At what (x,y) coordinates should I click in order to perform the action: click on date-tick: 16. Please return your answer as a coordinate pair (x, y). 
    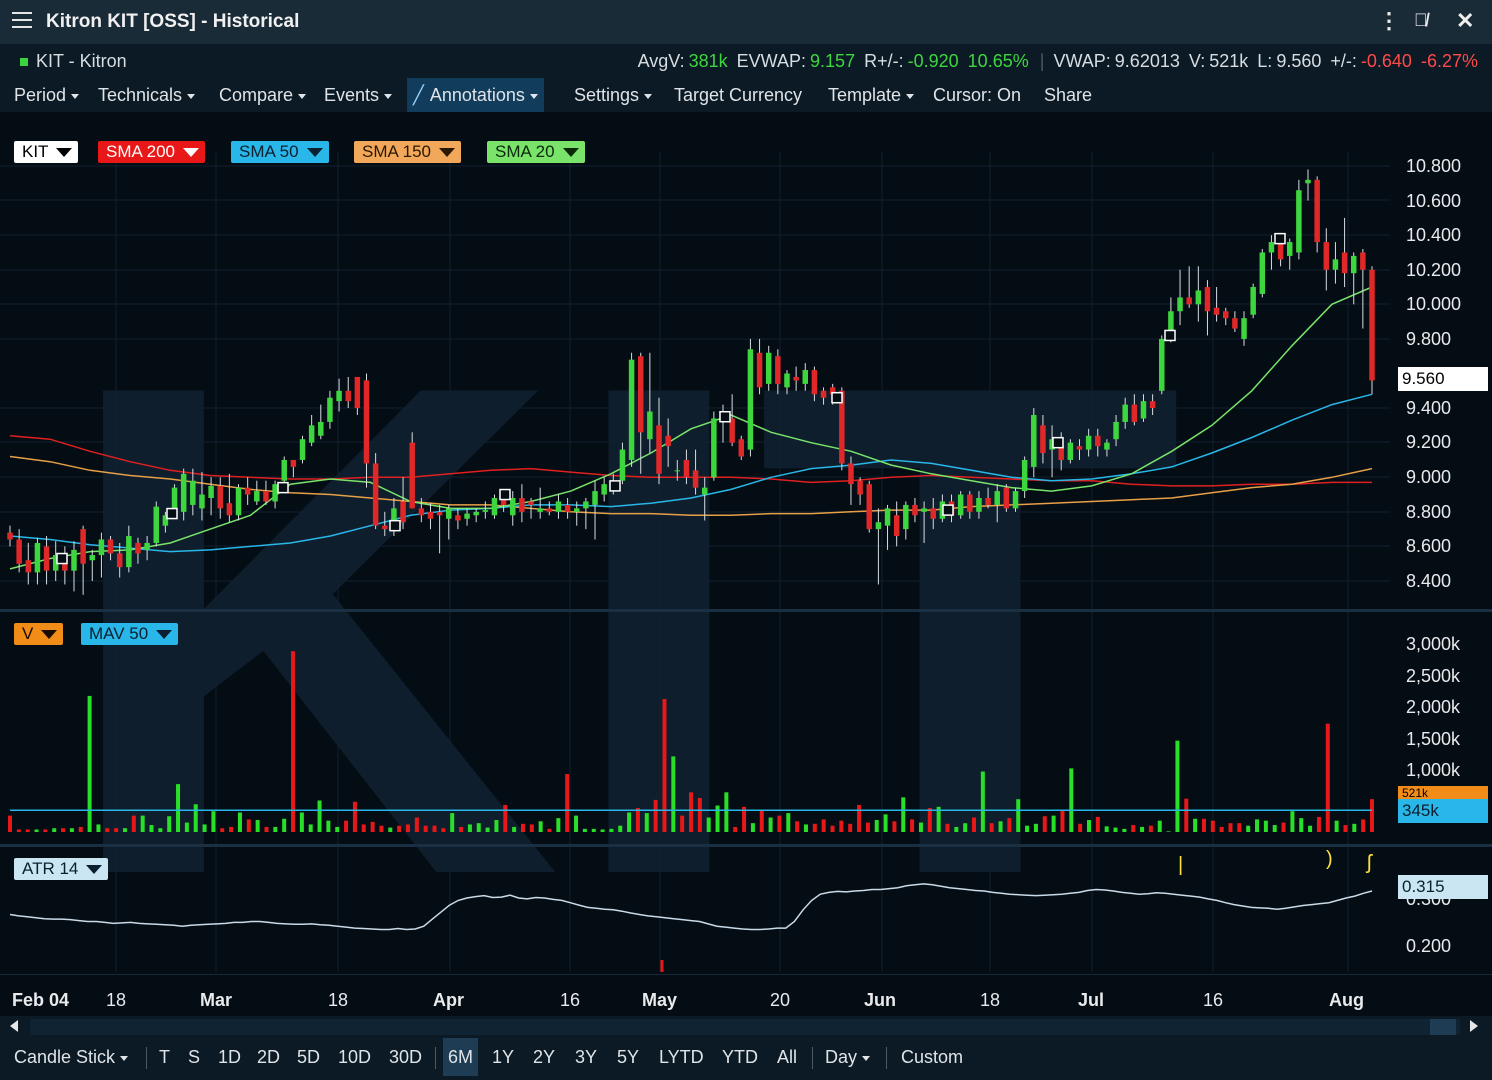
    Looking at the image, I should click on (570, 1000).